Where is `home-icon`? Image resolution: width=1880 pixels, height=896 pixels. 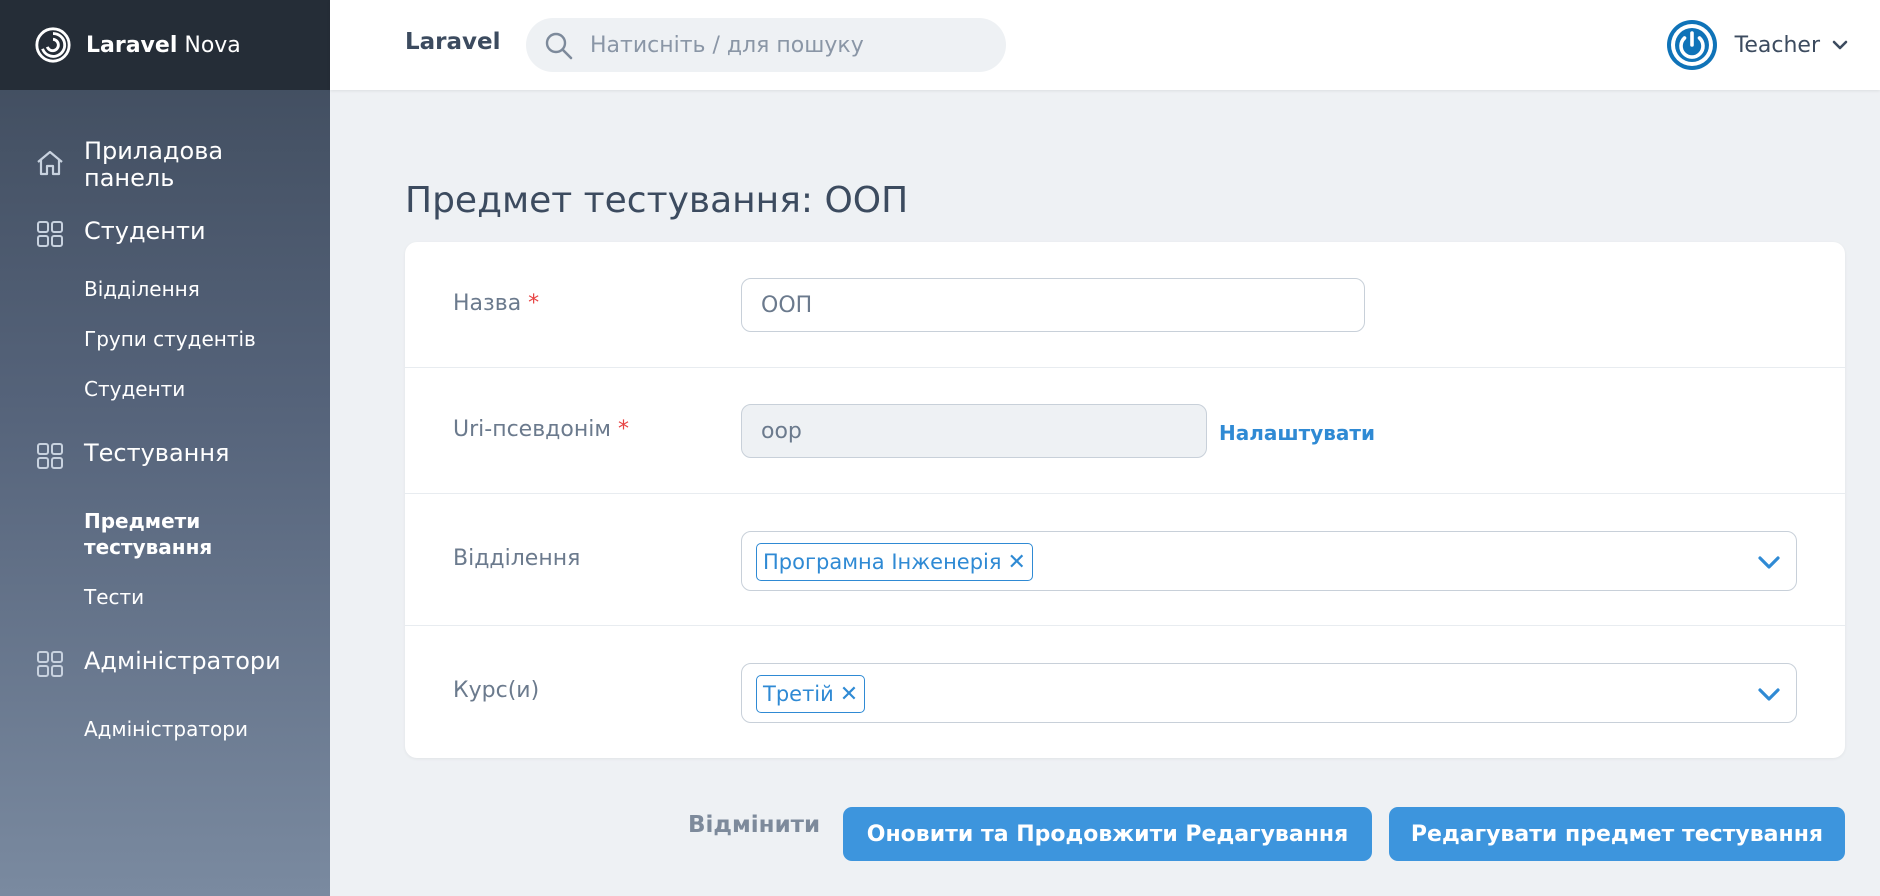
home-icon is located at coordinates (50, 163).